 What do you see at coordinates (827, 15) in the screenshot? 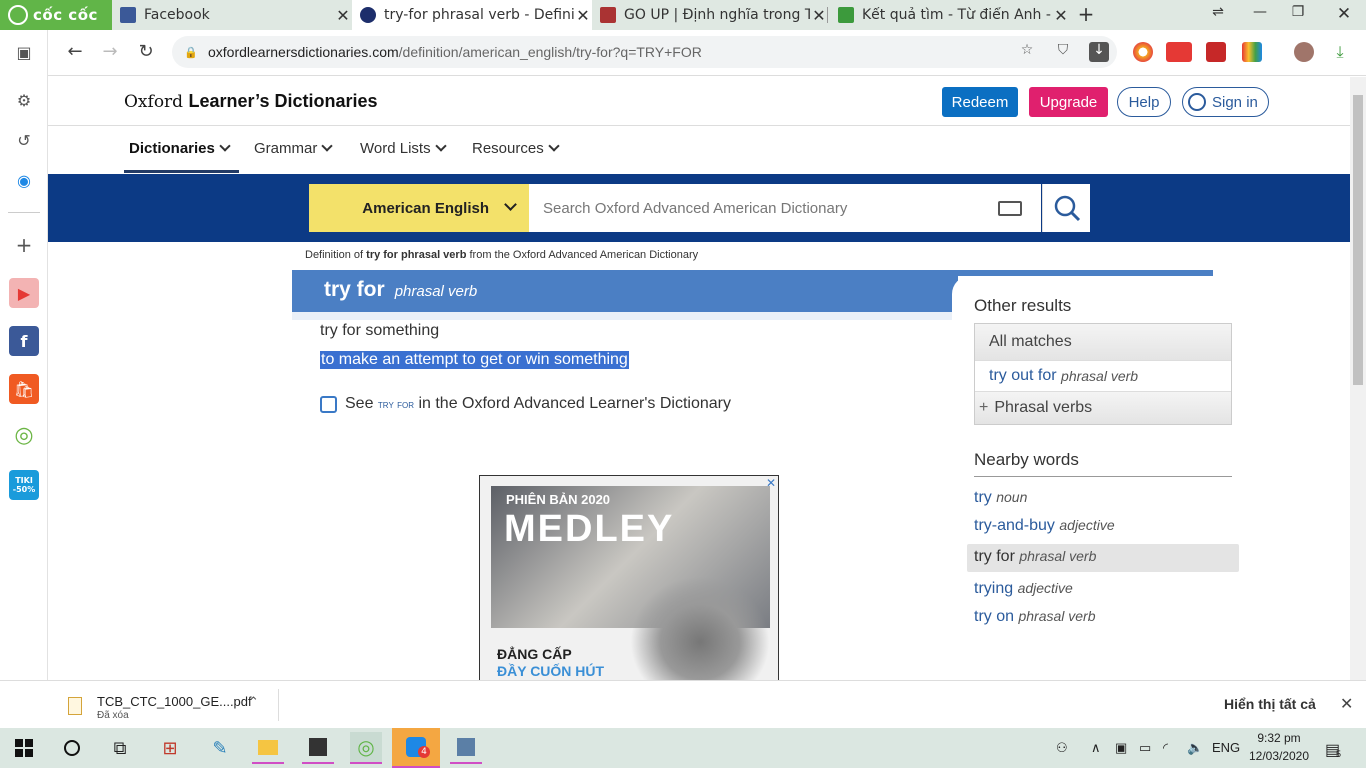
I see `tab-separator` at bounding box center [827, 15].